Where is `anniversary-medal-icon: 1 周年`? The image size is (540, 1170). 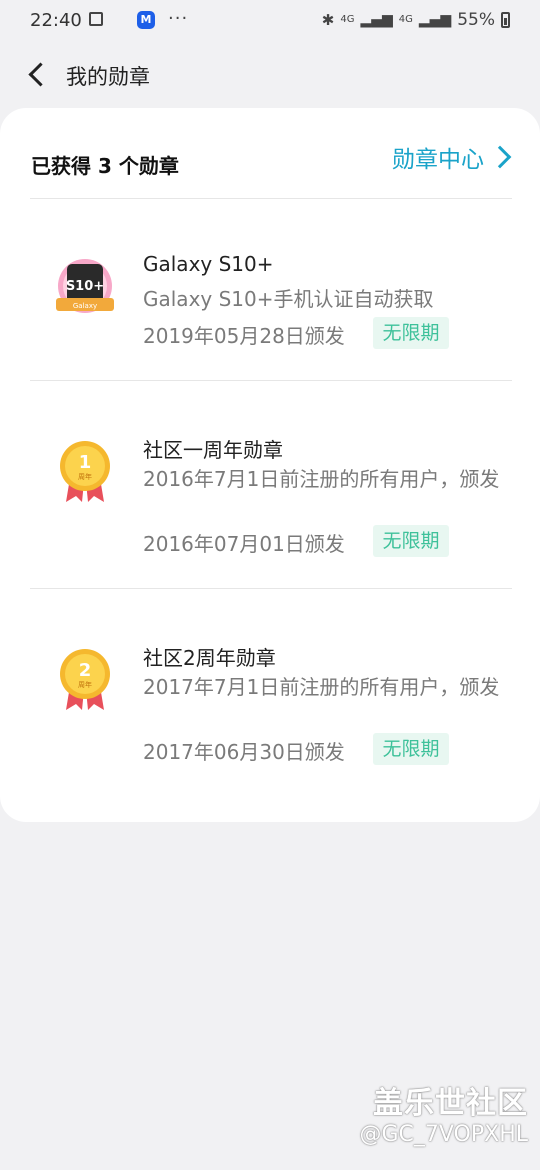
anniversary-medal-icon: 1 周年 is located at coordinates (85, 471).